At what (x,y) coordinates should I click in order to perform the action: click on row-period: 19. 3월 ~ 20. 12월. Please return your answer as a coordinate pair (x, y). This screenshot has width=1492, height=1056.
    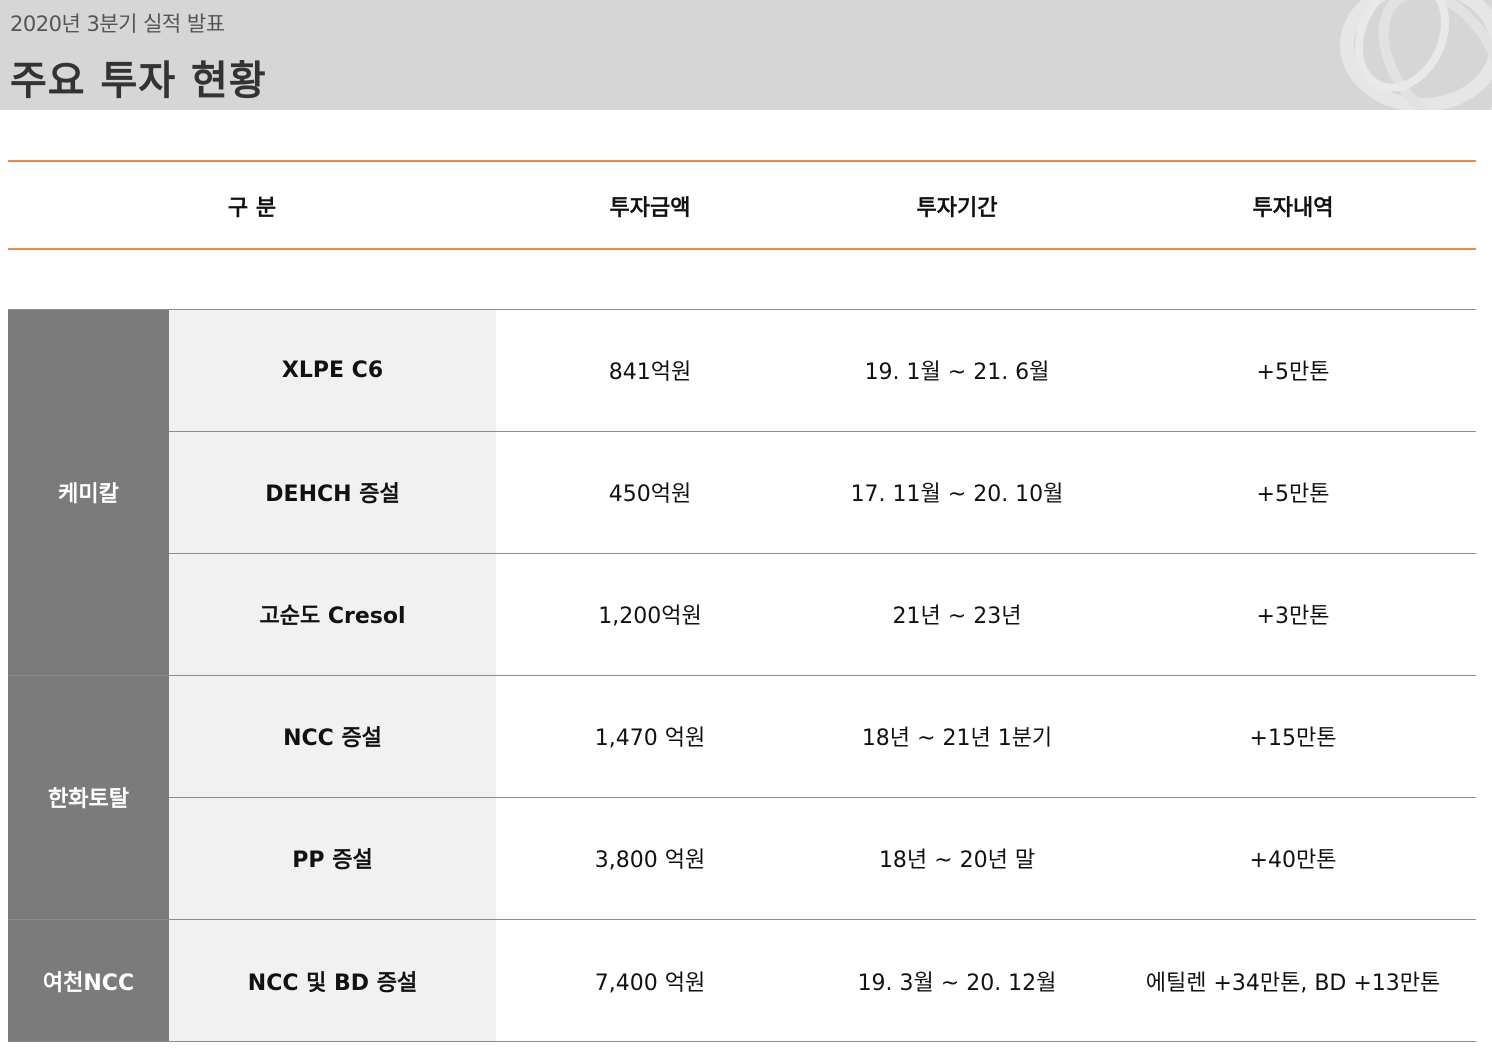
    Looking at the image, I should click on (957, 983).